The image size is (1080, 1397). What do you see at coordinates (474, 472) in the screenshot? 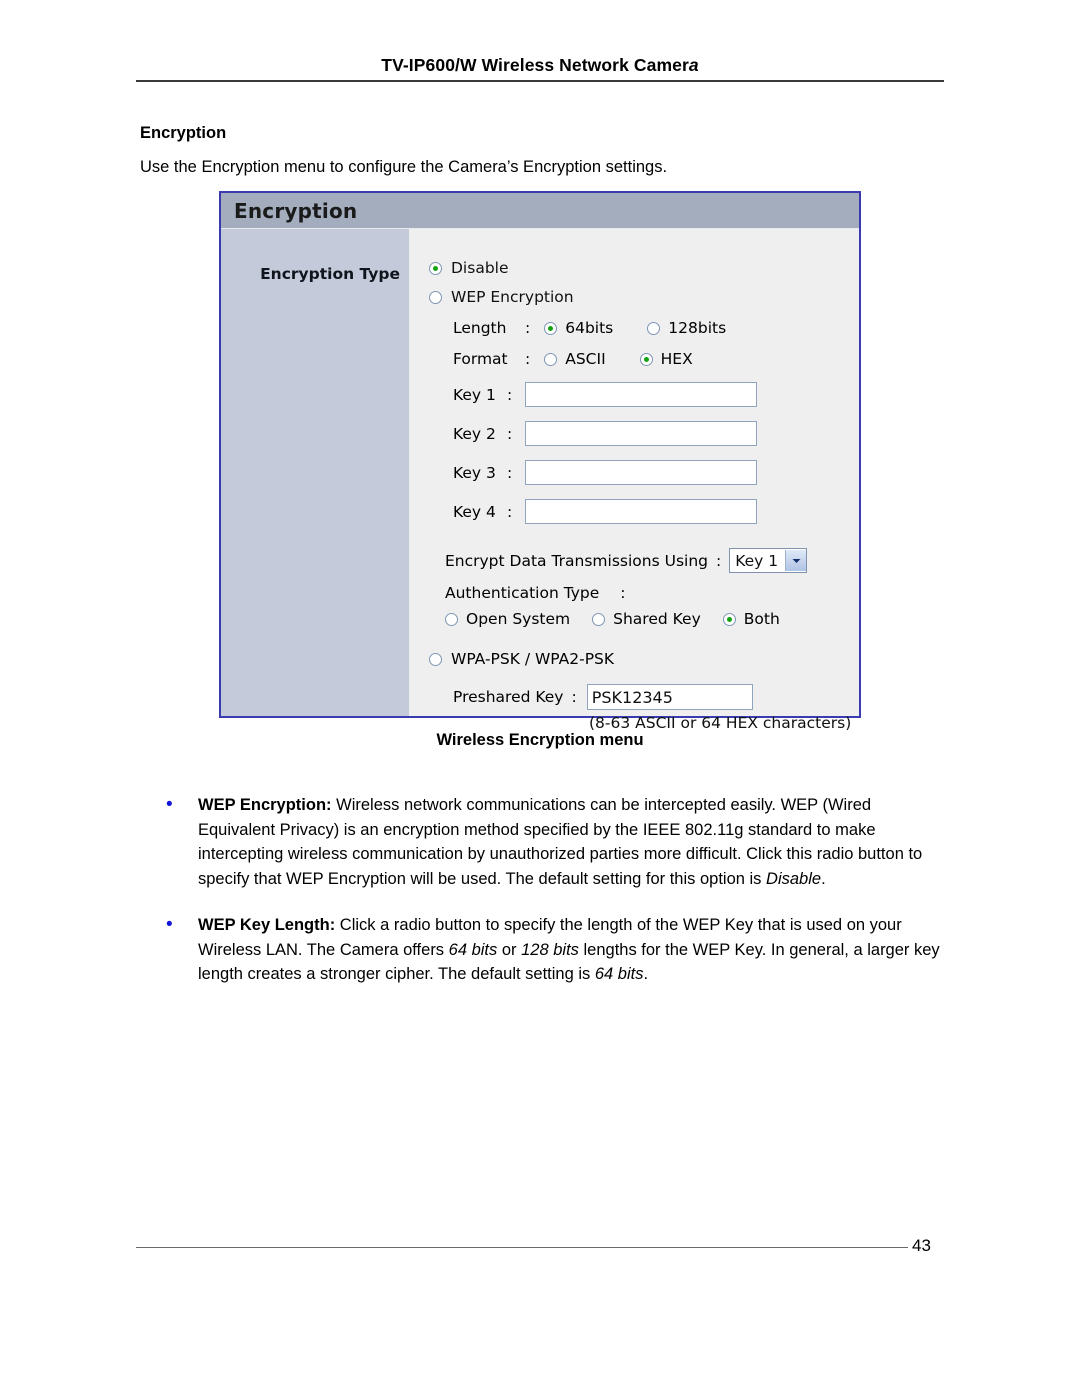
I see `key-3-label: Key 3` at bounding box center [474, 472].